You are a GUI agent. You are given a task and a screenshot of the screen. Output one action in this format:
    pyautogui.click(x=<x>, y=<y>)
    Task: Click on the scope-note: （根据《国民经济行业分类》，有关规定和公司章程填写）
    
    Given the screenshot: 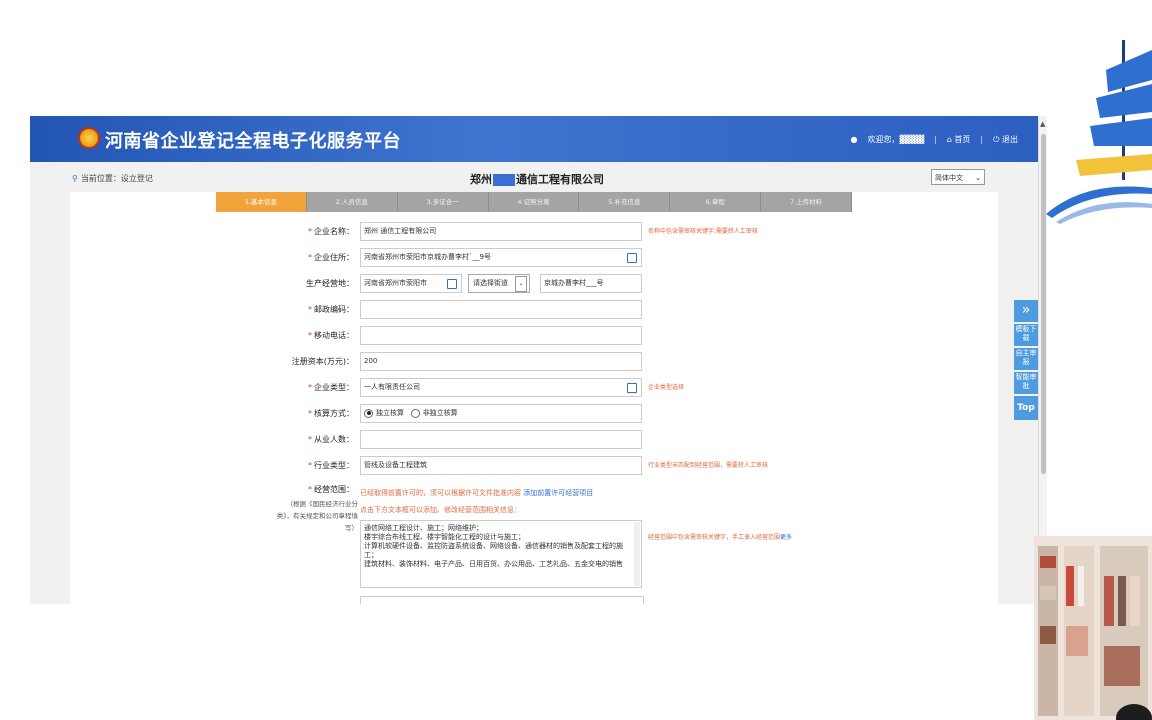 What is the action you would take?
    pyautogui.click(x=317, y=516)
    